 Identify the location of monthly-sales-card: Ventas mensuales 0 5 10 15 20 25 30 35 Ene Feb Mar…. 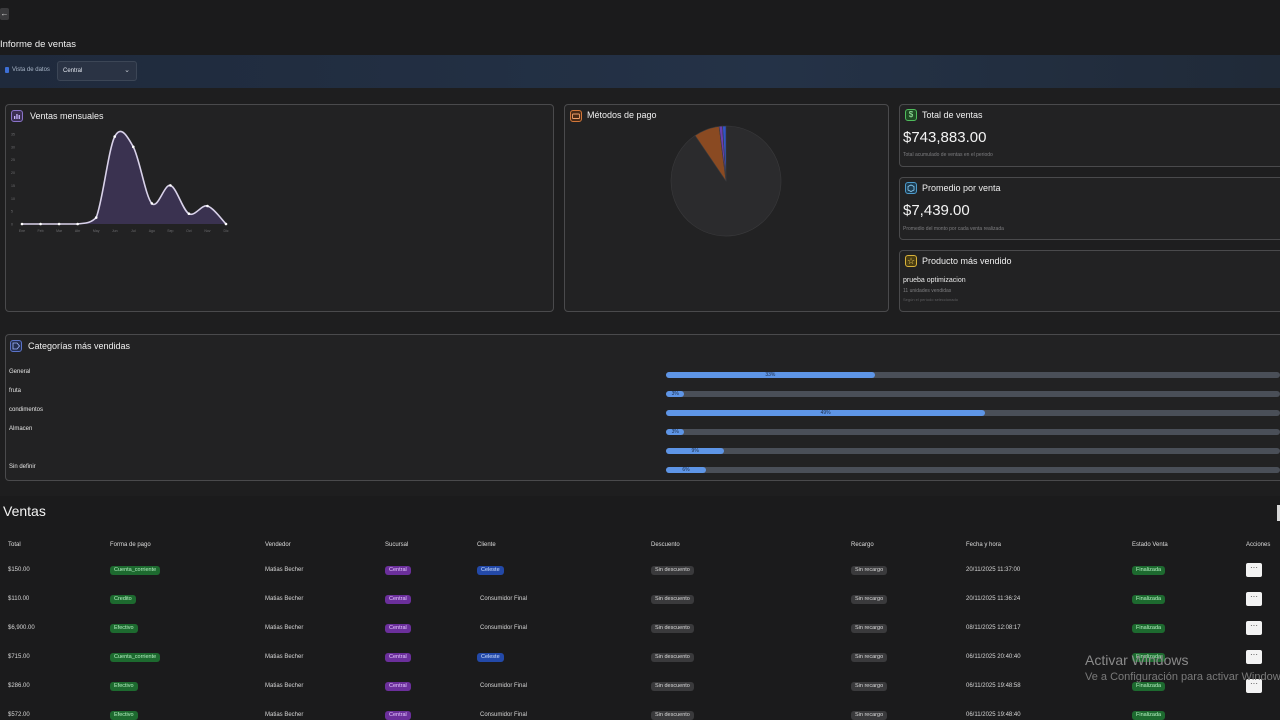
(279, 208).